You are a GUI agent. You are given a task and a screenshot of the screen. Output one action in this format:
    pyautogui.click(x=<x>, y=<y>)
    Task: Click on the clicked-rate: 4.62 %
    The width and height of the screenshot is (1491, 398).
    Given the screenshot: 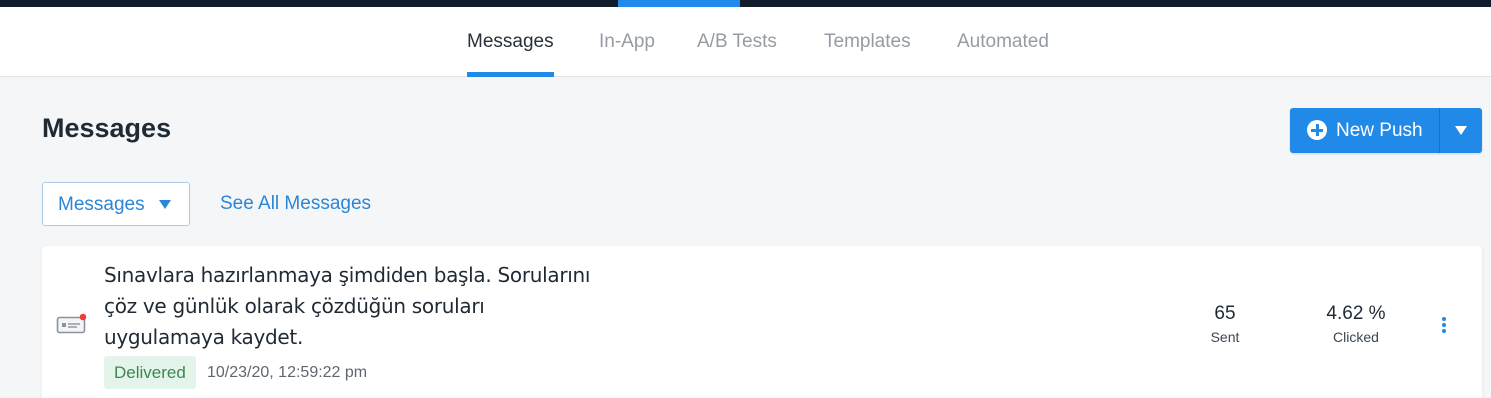 What is the action you would take?
    pyautogui.click(x=1356, y=313)
    